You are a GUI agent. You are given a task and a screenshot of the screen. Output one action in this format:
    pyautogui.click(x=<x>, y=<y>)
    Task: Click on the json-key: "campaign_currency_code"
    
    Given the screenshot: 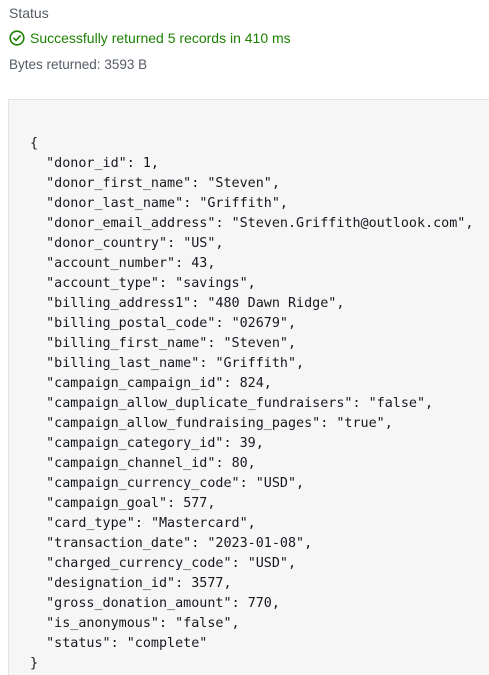 What is the action you would take?
    pyautogui.click(x=143, y=483)
    